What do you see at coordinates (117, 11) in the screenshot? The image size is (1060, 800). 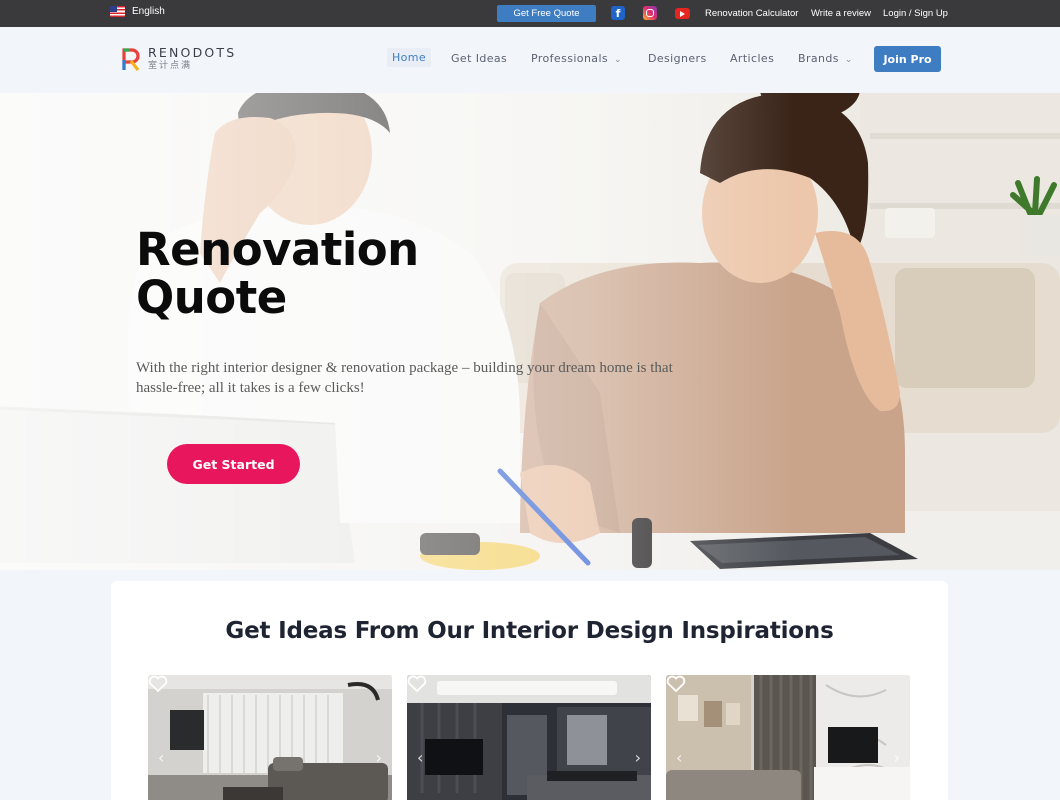 I see `us-flag-icon` at bounding box center [117, 11].